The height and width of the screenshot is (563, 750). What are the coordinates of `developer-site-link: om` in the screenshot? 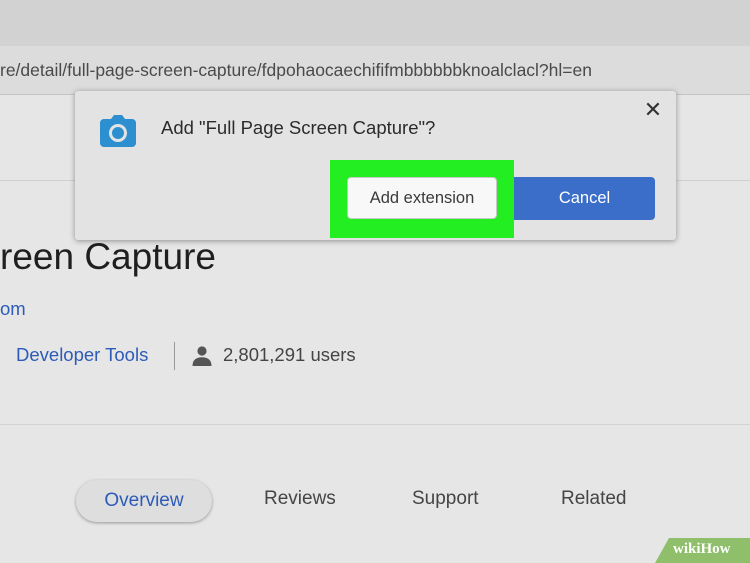 It's located at (13, 309).